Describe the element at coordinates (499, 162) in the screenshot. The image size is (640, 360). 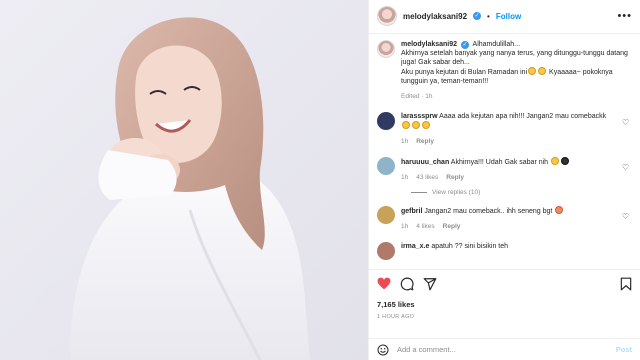
I see `comment-text: Akhirnya!!! Udah Gak sabar nih` at that location.